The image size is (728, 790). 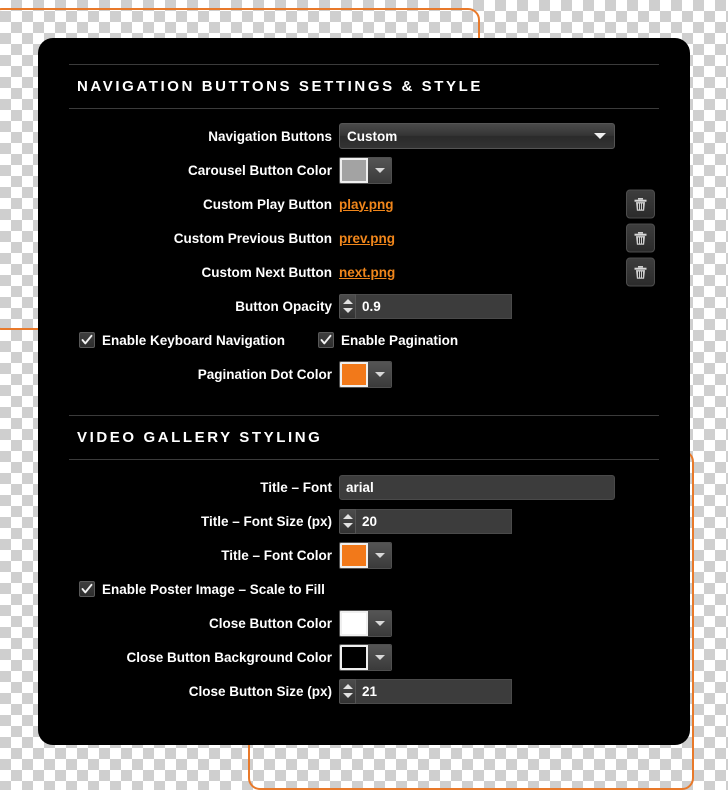 What do you see at coordinates (499, 374) in the screenshot?
I see `field-pagination-dot-color` at bounding box center [499, 374].